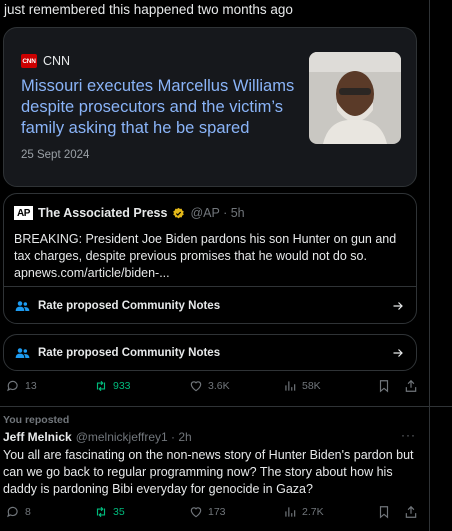  I want to click on rate-community-notes-button: Rate proposed Community Notes, so click(210, 352).